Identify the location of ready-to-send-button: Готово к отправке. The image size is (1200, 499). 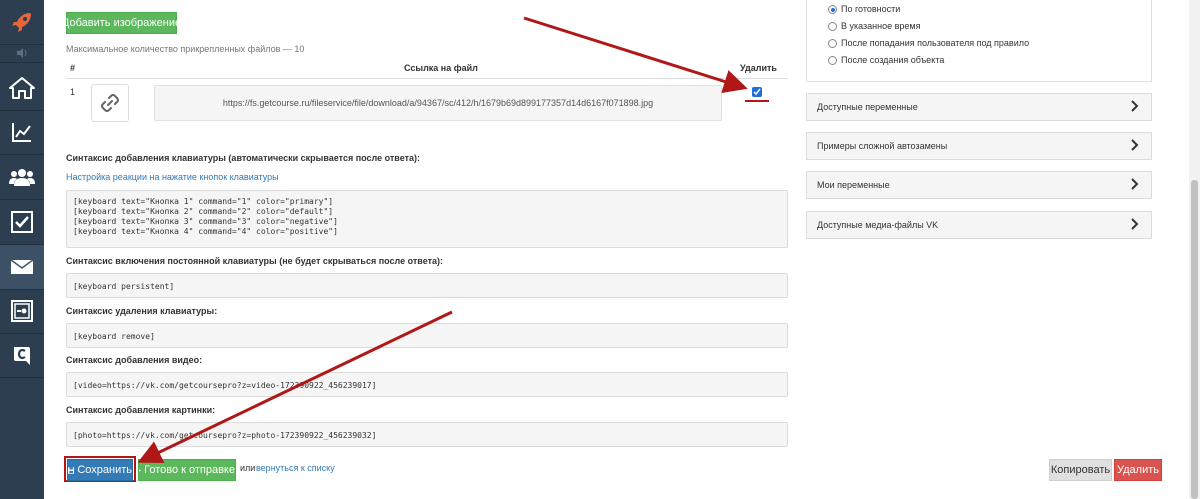
(187, 470).